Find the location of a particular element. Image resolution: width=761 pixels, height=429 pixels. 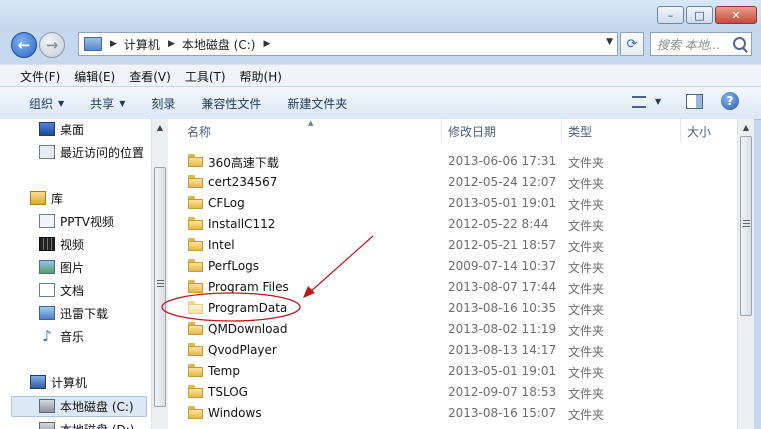

annotation-circle is located at coordinates (231, 307).